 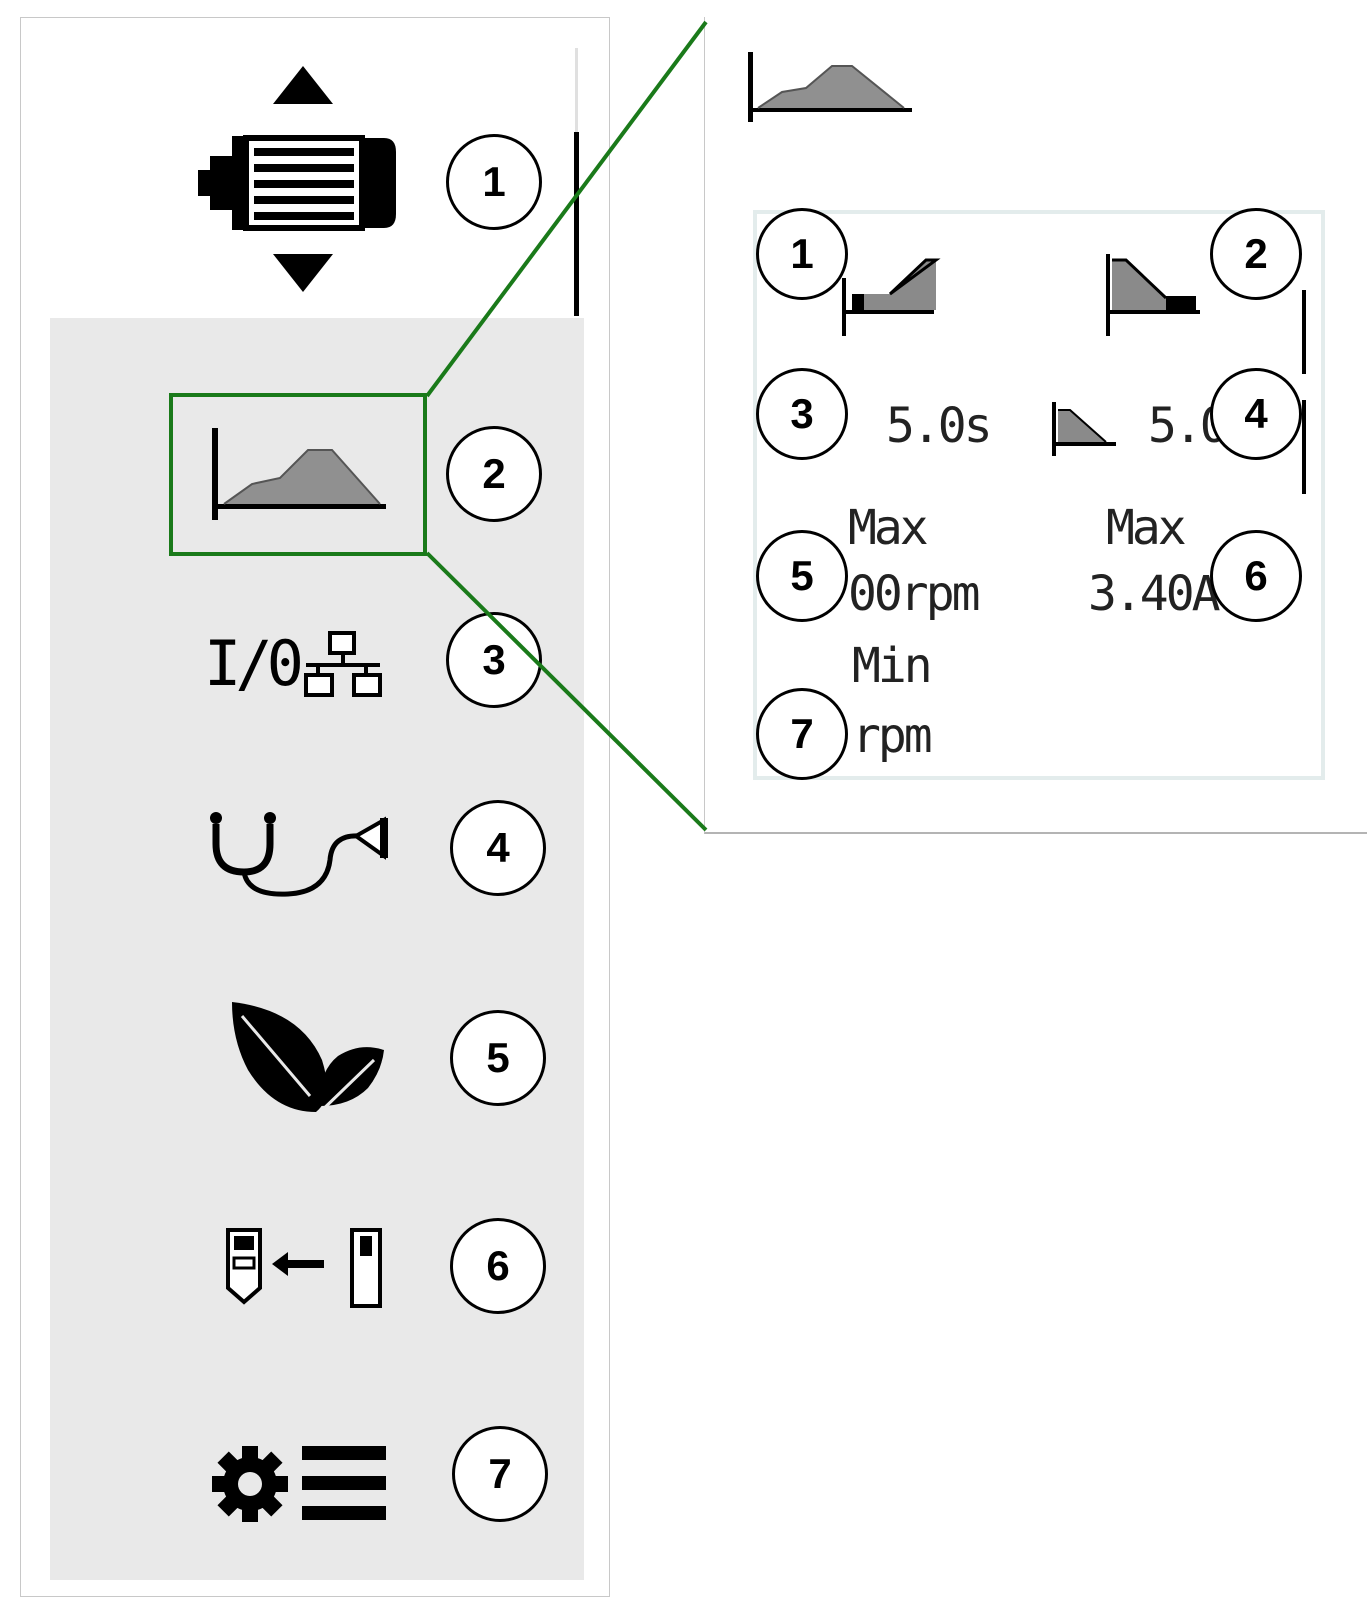 I want to click on min-speed-value: rpm, so click(x=892, y=736).